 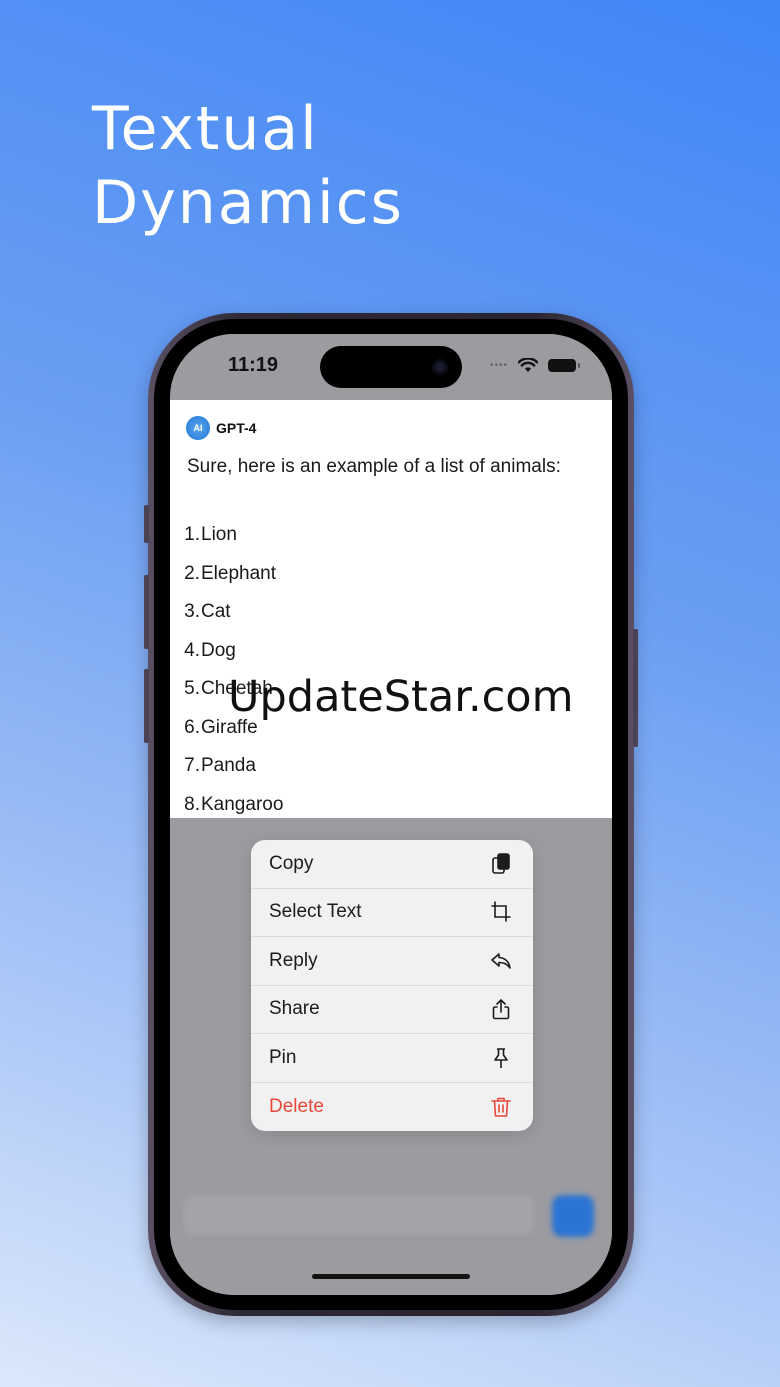 What do you see at coordinates (296, 1106) in the screenshot?
I see `menu-item-label: Delete` at bounding box center [296, 1106].